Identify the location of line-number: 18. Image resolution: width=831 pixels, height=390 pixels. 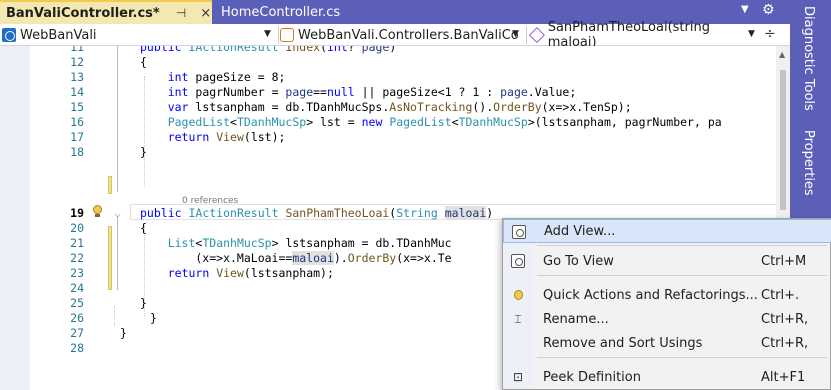
(77, 152).